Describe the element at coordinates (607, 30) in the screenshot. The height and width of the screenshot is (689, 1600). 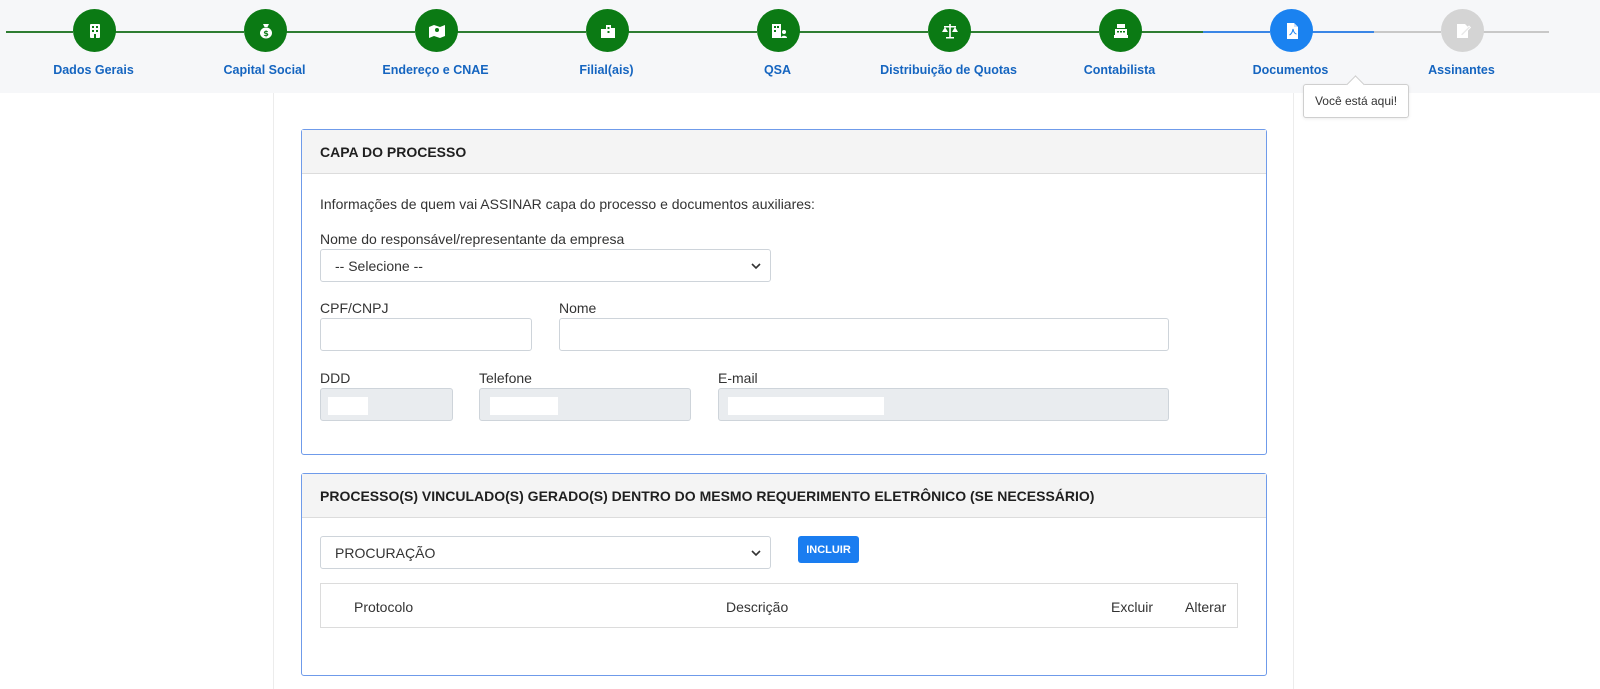
I see `city-icon` at that location.